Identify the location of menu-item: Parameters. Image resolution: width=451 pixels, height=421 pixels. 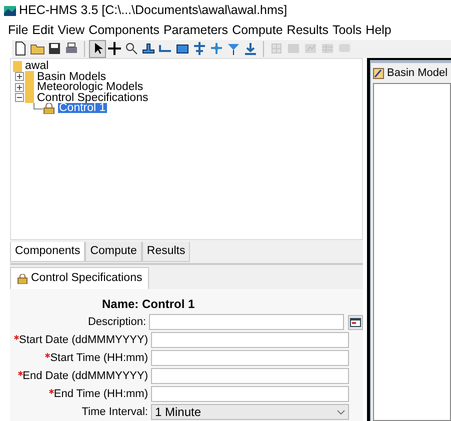
(195, 30).